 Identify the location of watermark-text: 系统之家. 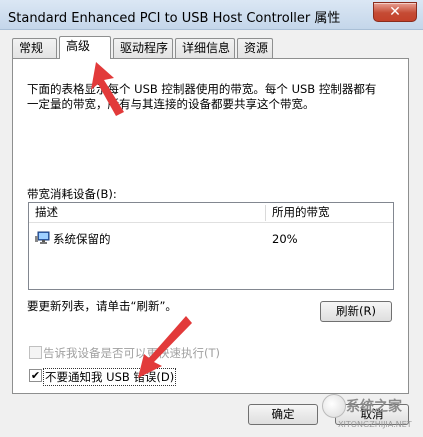
(374, 407).